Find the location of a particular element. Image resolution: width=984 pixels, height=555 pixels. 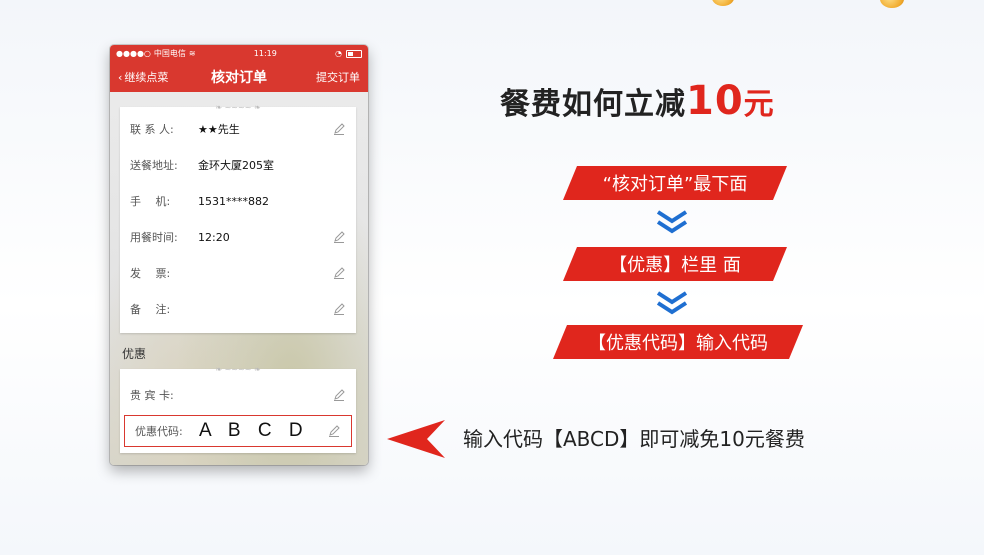

step-banner-3: 【优惠代码】输入代码 is located at coordinates (678, 342).